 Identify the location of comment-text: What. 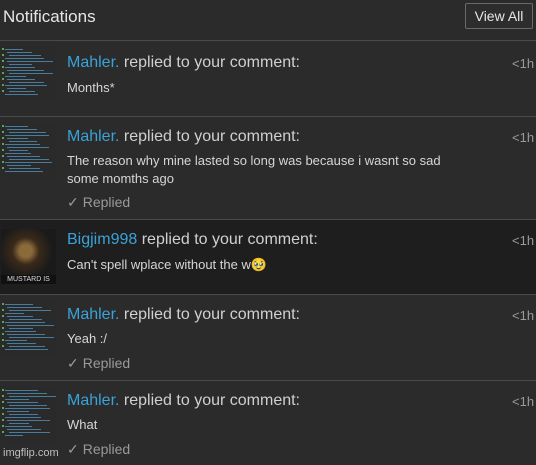
(82, 424).